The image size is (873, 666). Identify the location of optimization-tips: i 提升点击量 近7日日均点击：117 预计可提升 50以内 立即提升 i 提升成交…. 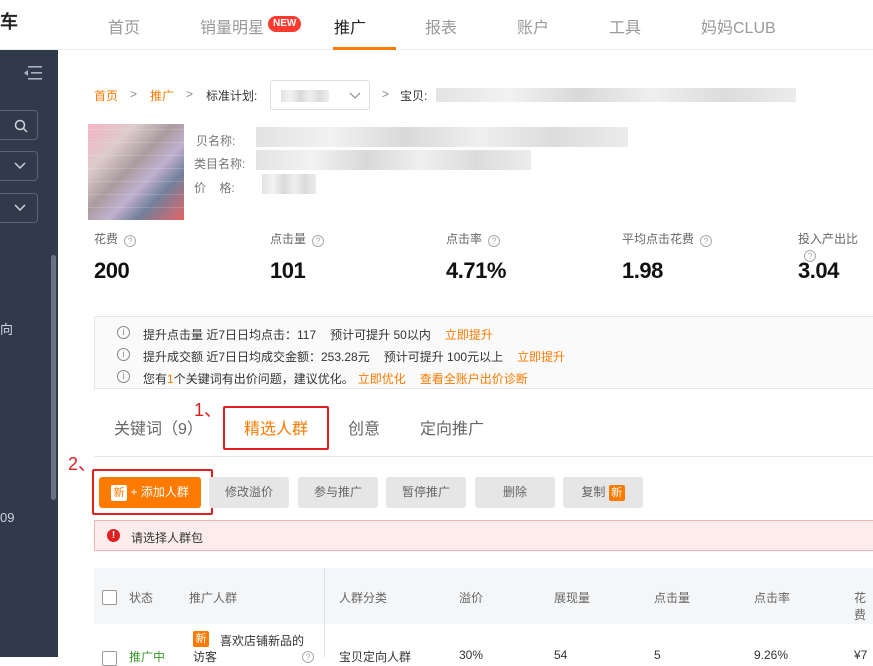
(483, 352).